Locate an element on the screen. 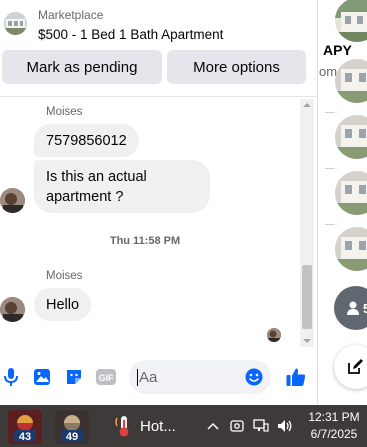 This screenshot has width=367, height=447. network-icon is located at coordinates (261, 426).